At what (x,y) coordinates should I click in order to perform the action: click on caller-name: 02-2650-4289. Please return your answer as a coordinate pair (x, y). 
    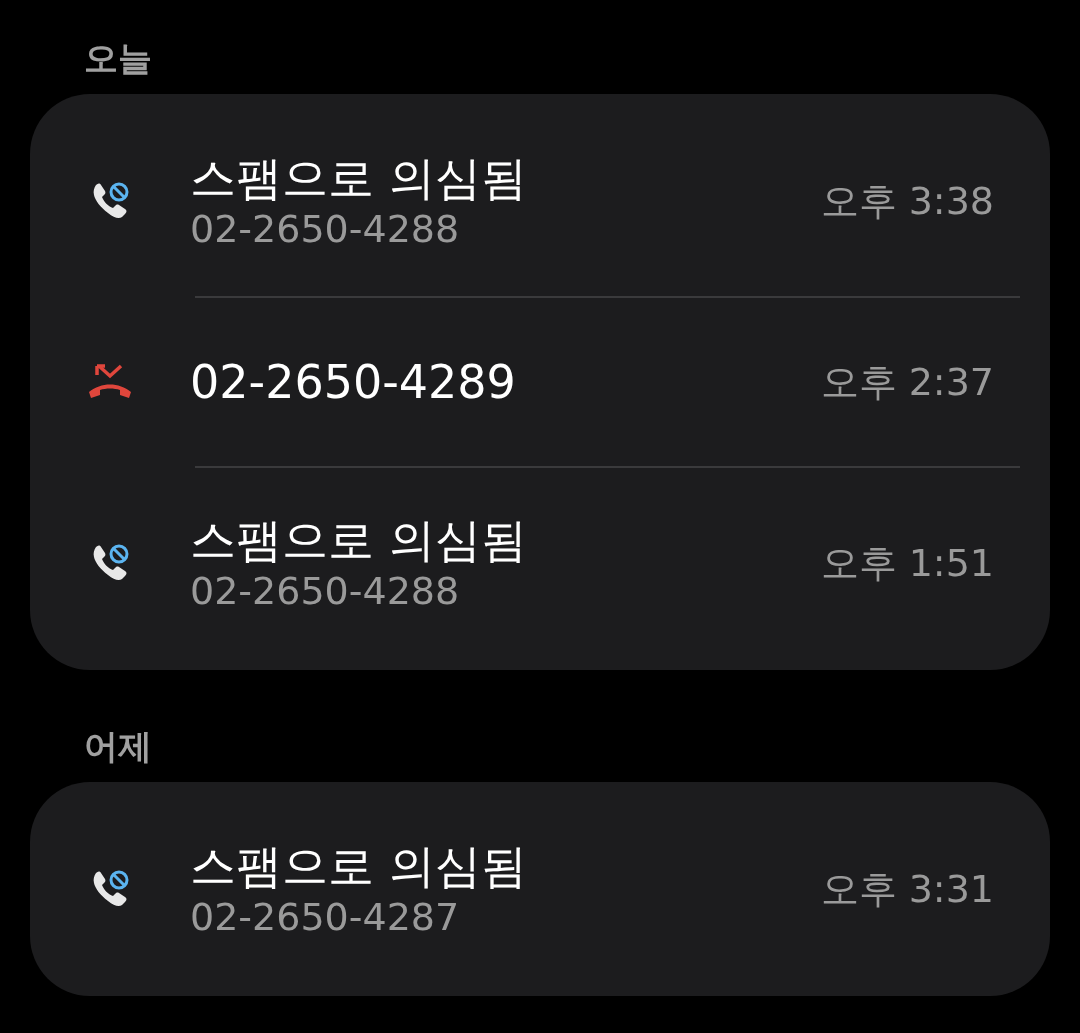
    Looking at the image, I should click on (353, 382).